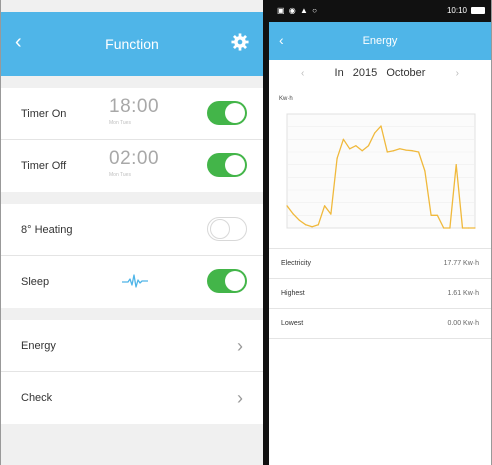 Image resolution: width=492 pixels, height=465 pixels. I want to click on gear-icon, so click(240, 42).